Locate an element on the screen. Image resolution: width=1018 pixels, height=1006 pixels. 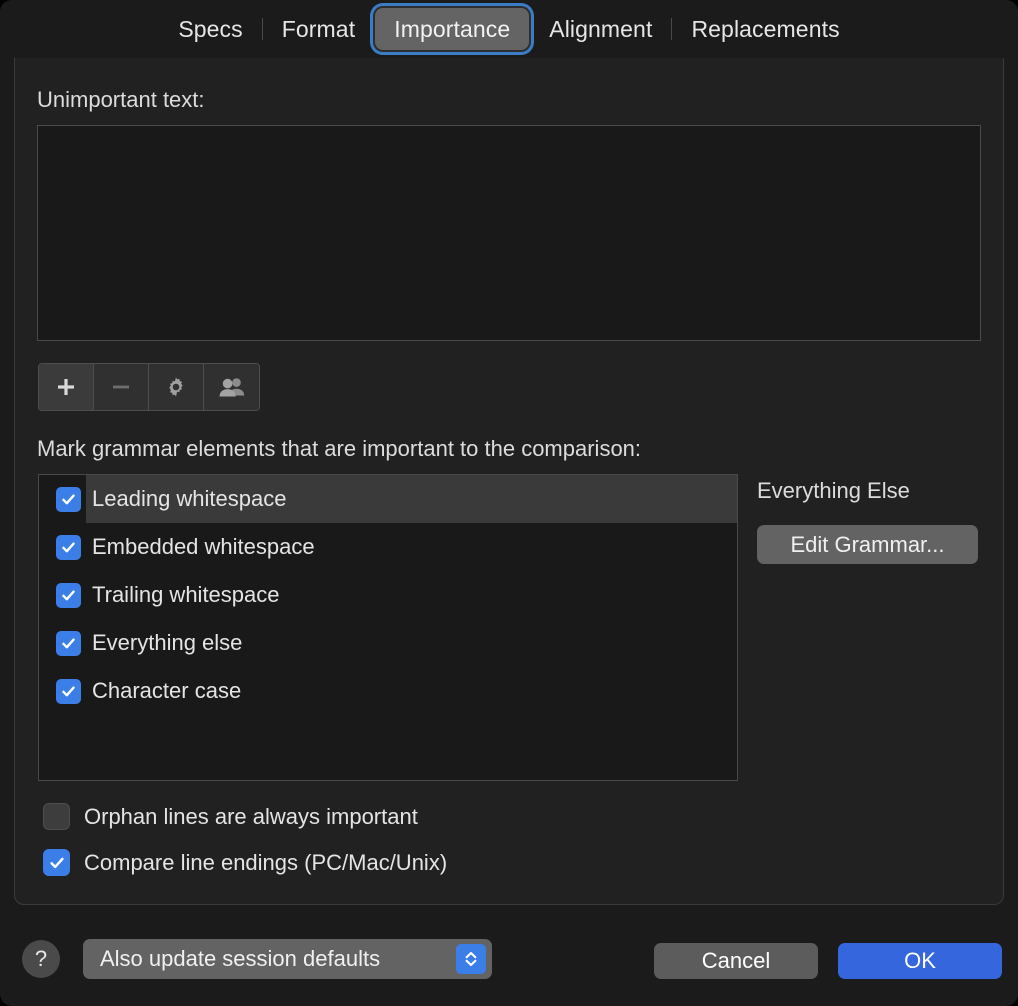
list-item: Embedded whitespace is located at coordinates (388, 547).